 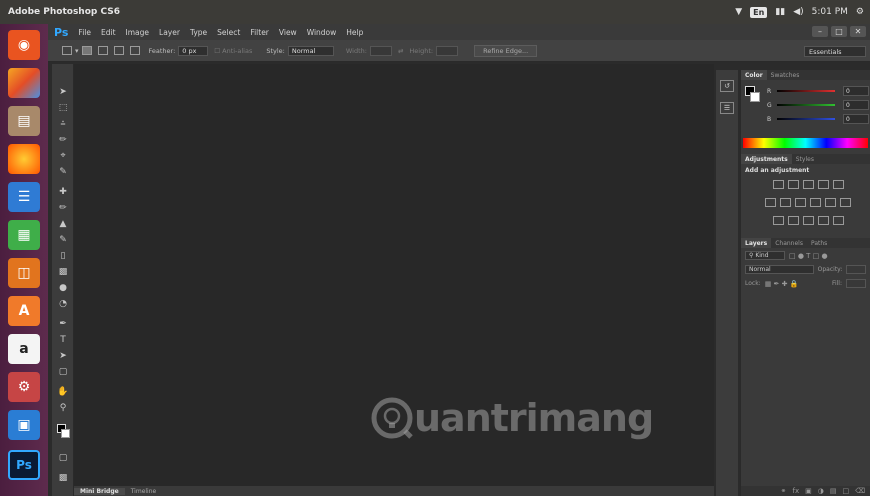 I want to click on levels-icon, so click(x=793, y=184).